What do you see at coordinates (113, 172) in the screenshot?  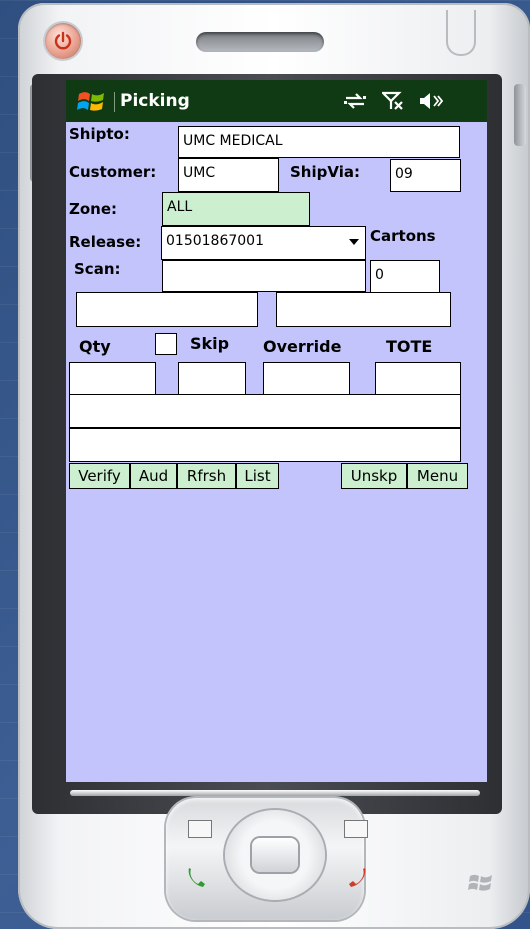 I see `customer-label: Customer:` at bounding box center [113, 172].